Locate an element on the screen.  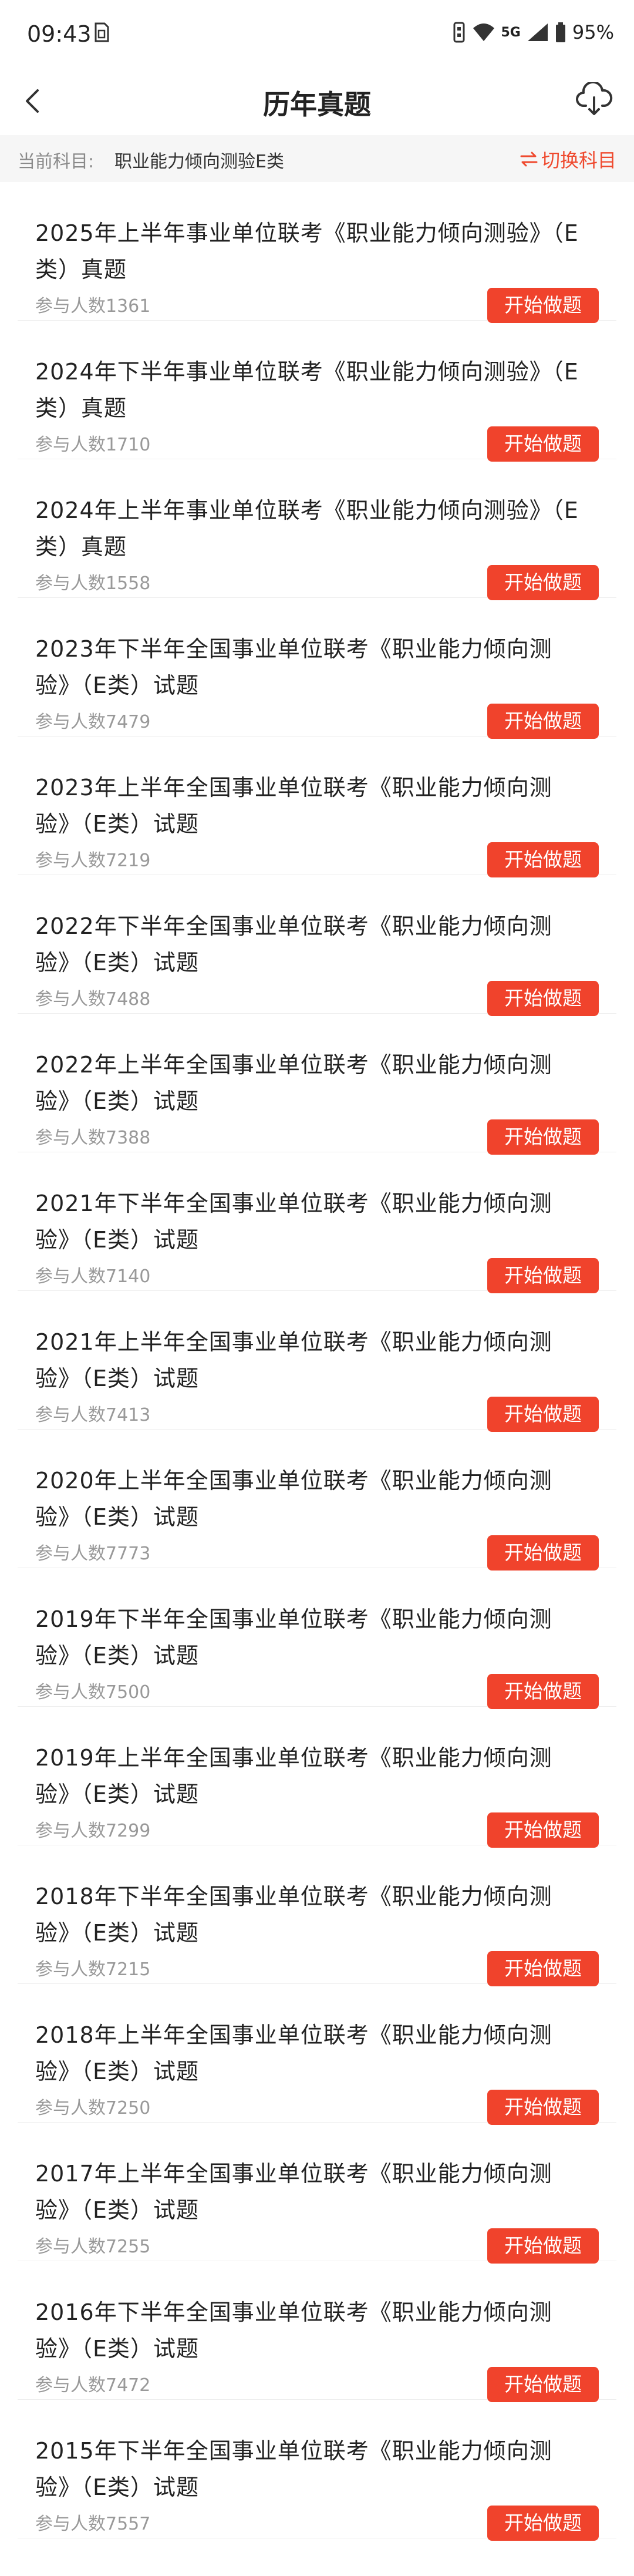
participant-count: 参与人数7413 is located at coordinates (93, 1415).